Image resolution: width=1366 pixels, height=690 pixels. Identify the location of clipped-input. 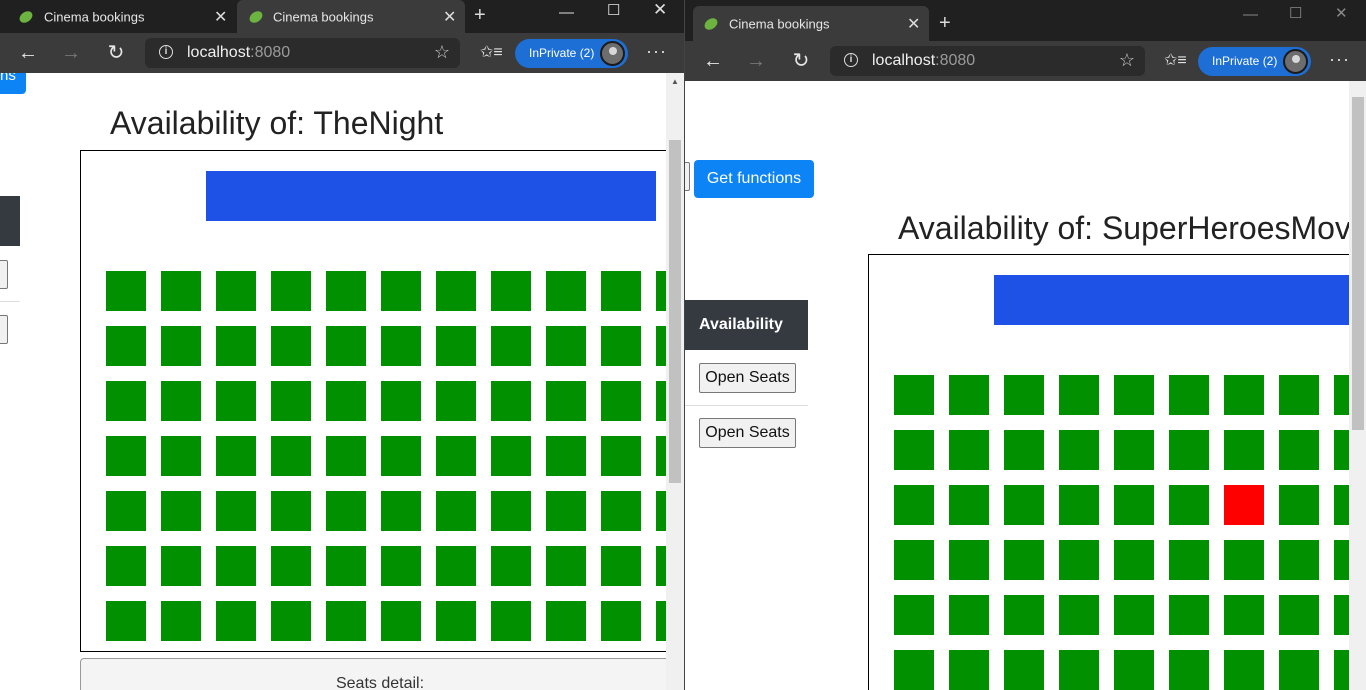
(687, 176).